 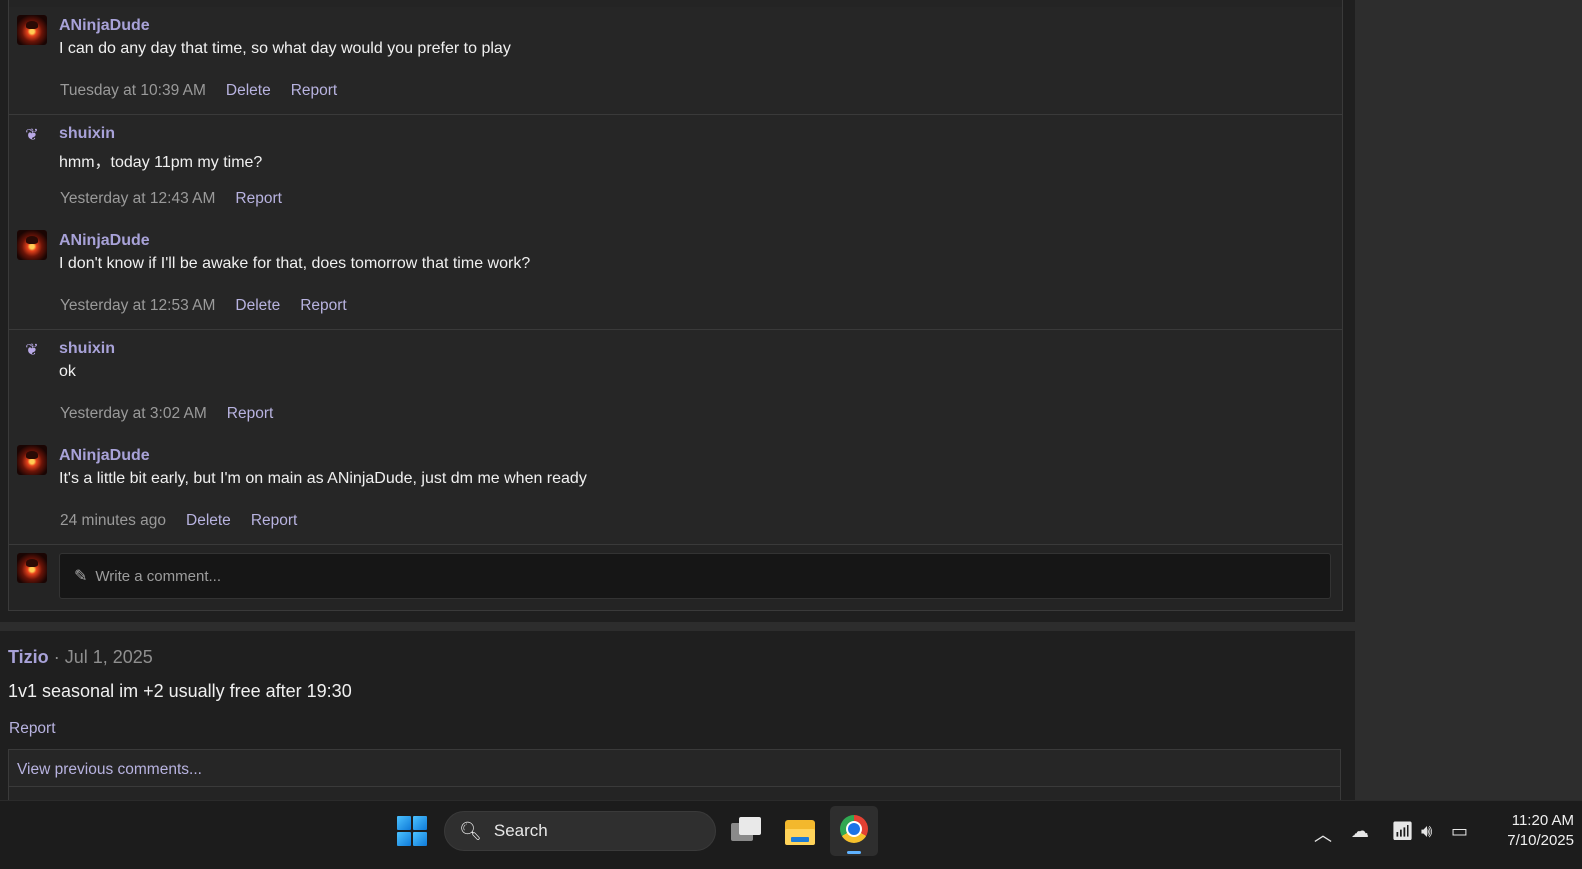 I want to click on comment-timestamp: Yesterday at 12:53 AM, so click(x=137, y=306).